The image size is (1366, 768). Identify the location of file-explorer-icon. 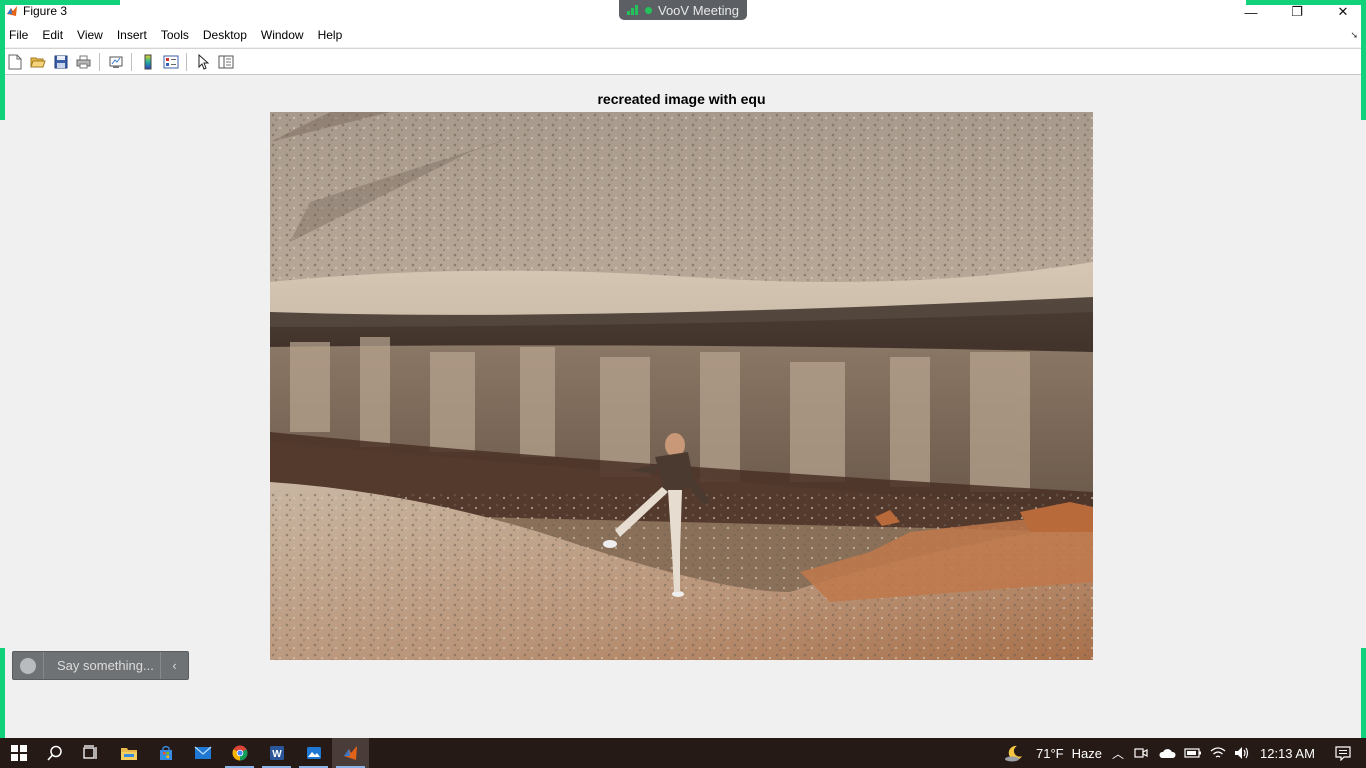
(128, 754).